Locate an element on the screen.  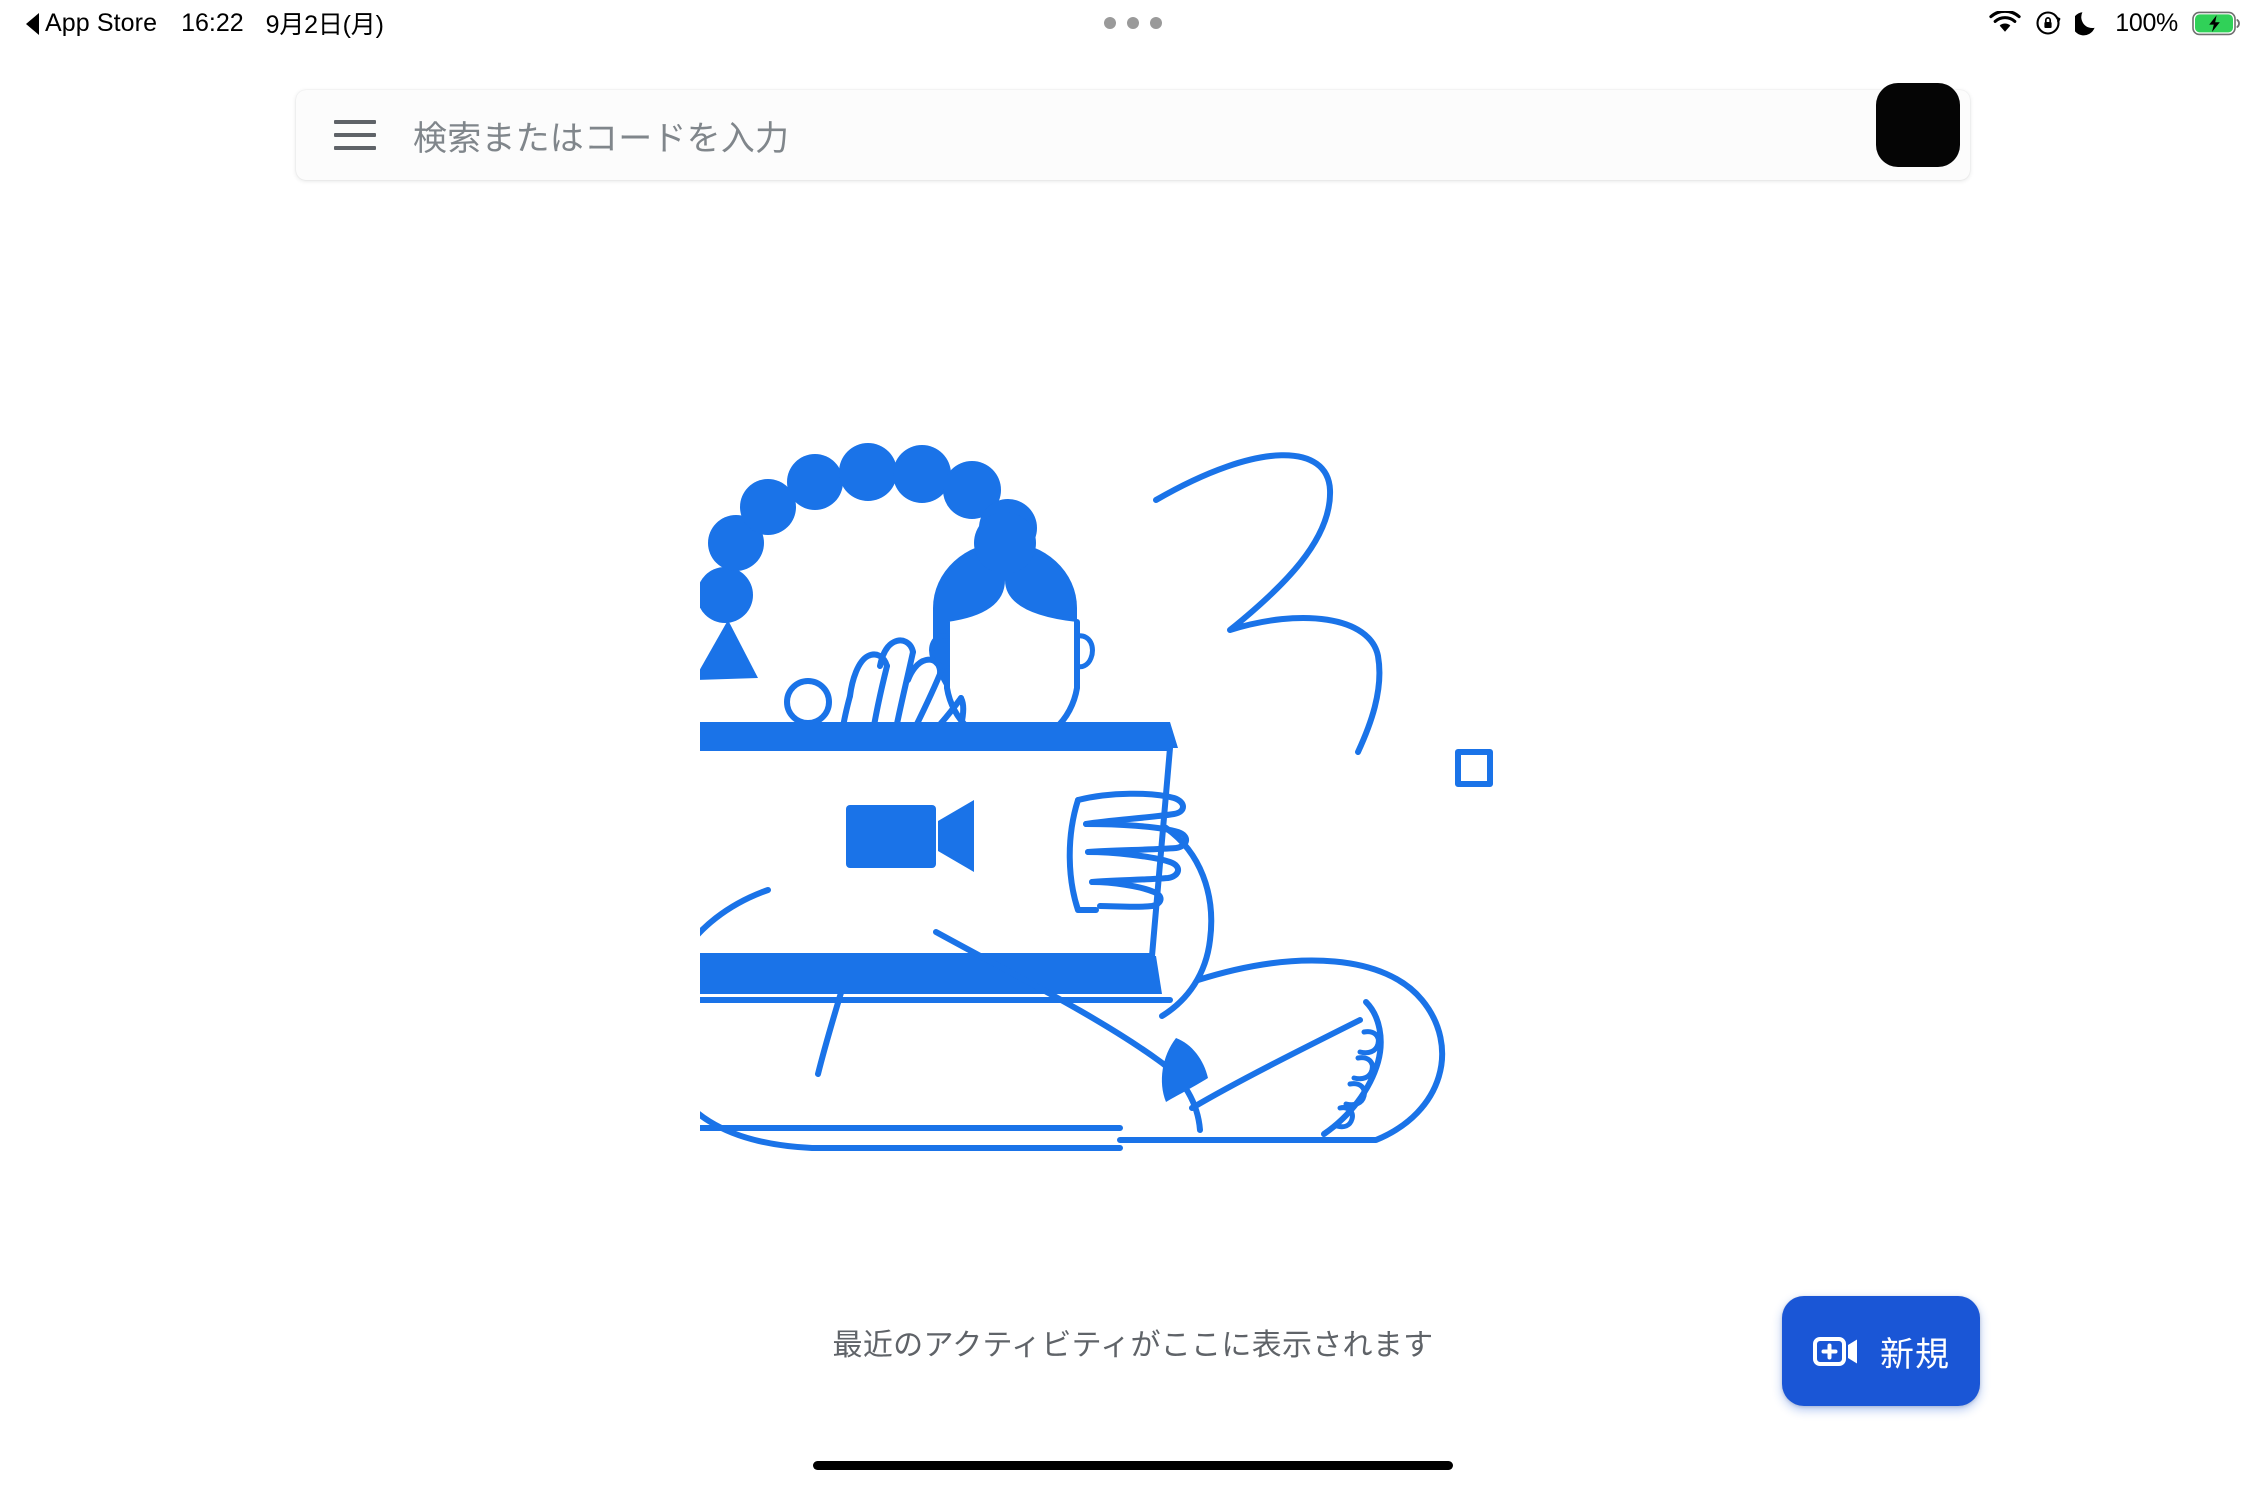
hair-bun is located at coordinates (1005, 543).